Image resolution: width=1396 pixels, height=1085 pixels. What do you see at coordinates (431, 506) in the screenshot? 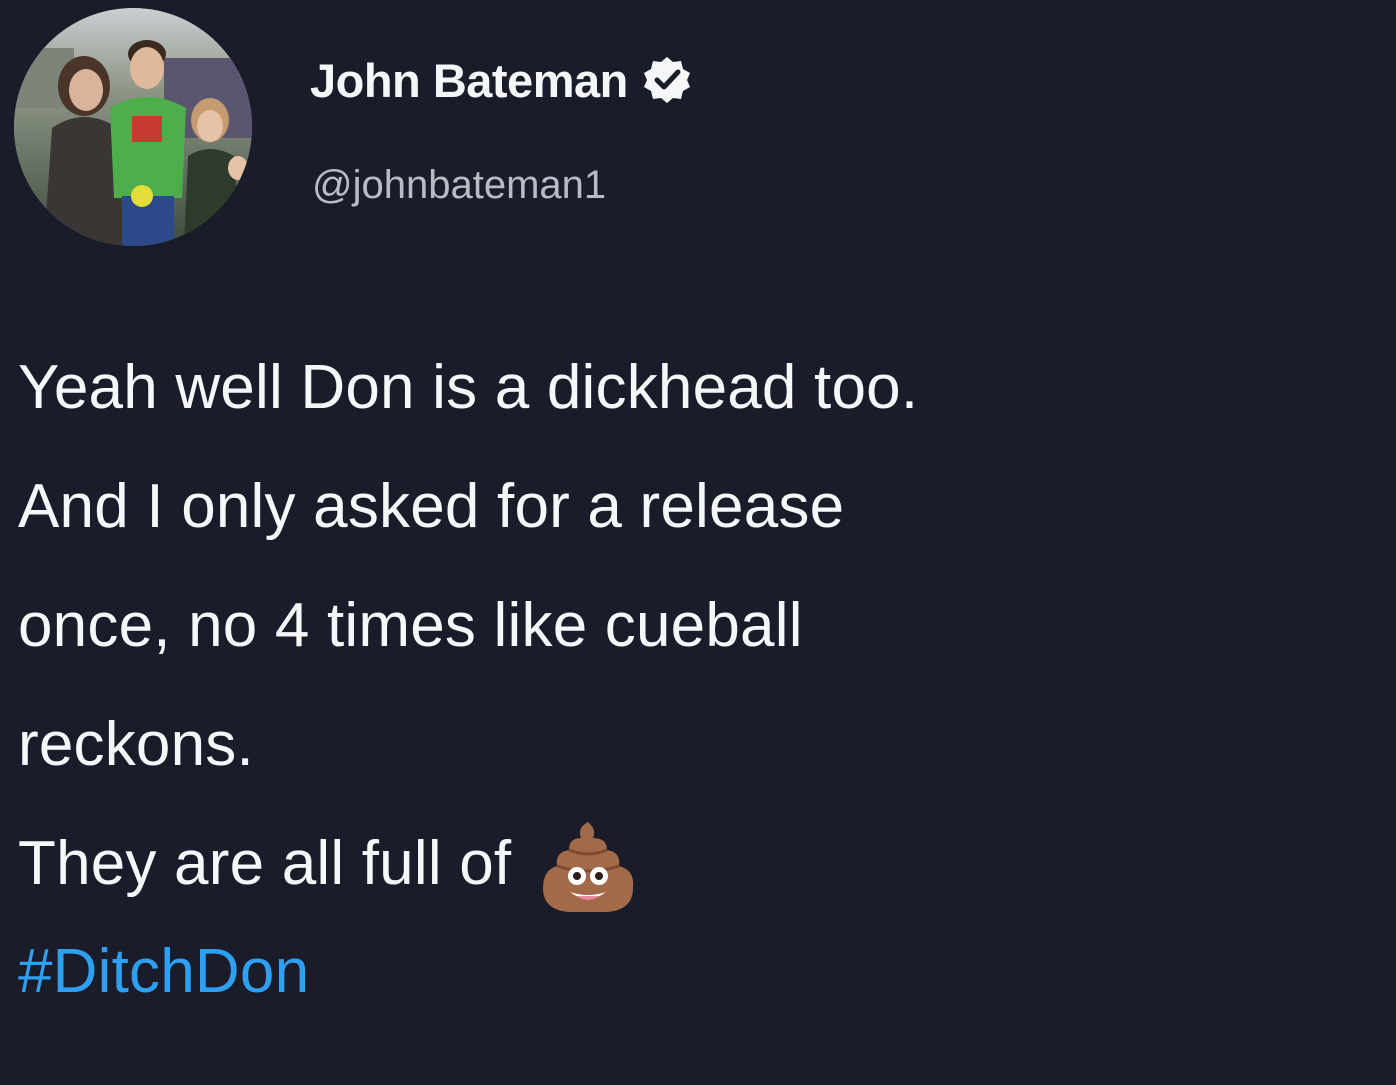
I see `tweet-text-line: And I only asked for a release` at bounding box center [431, 506].